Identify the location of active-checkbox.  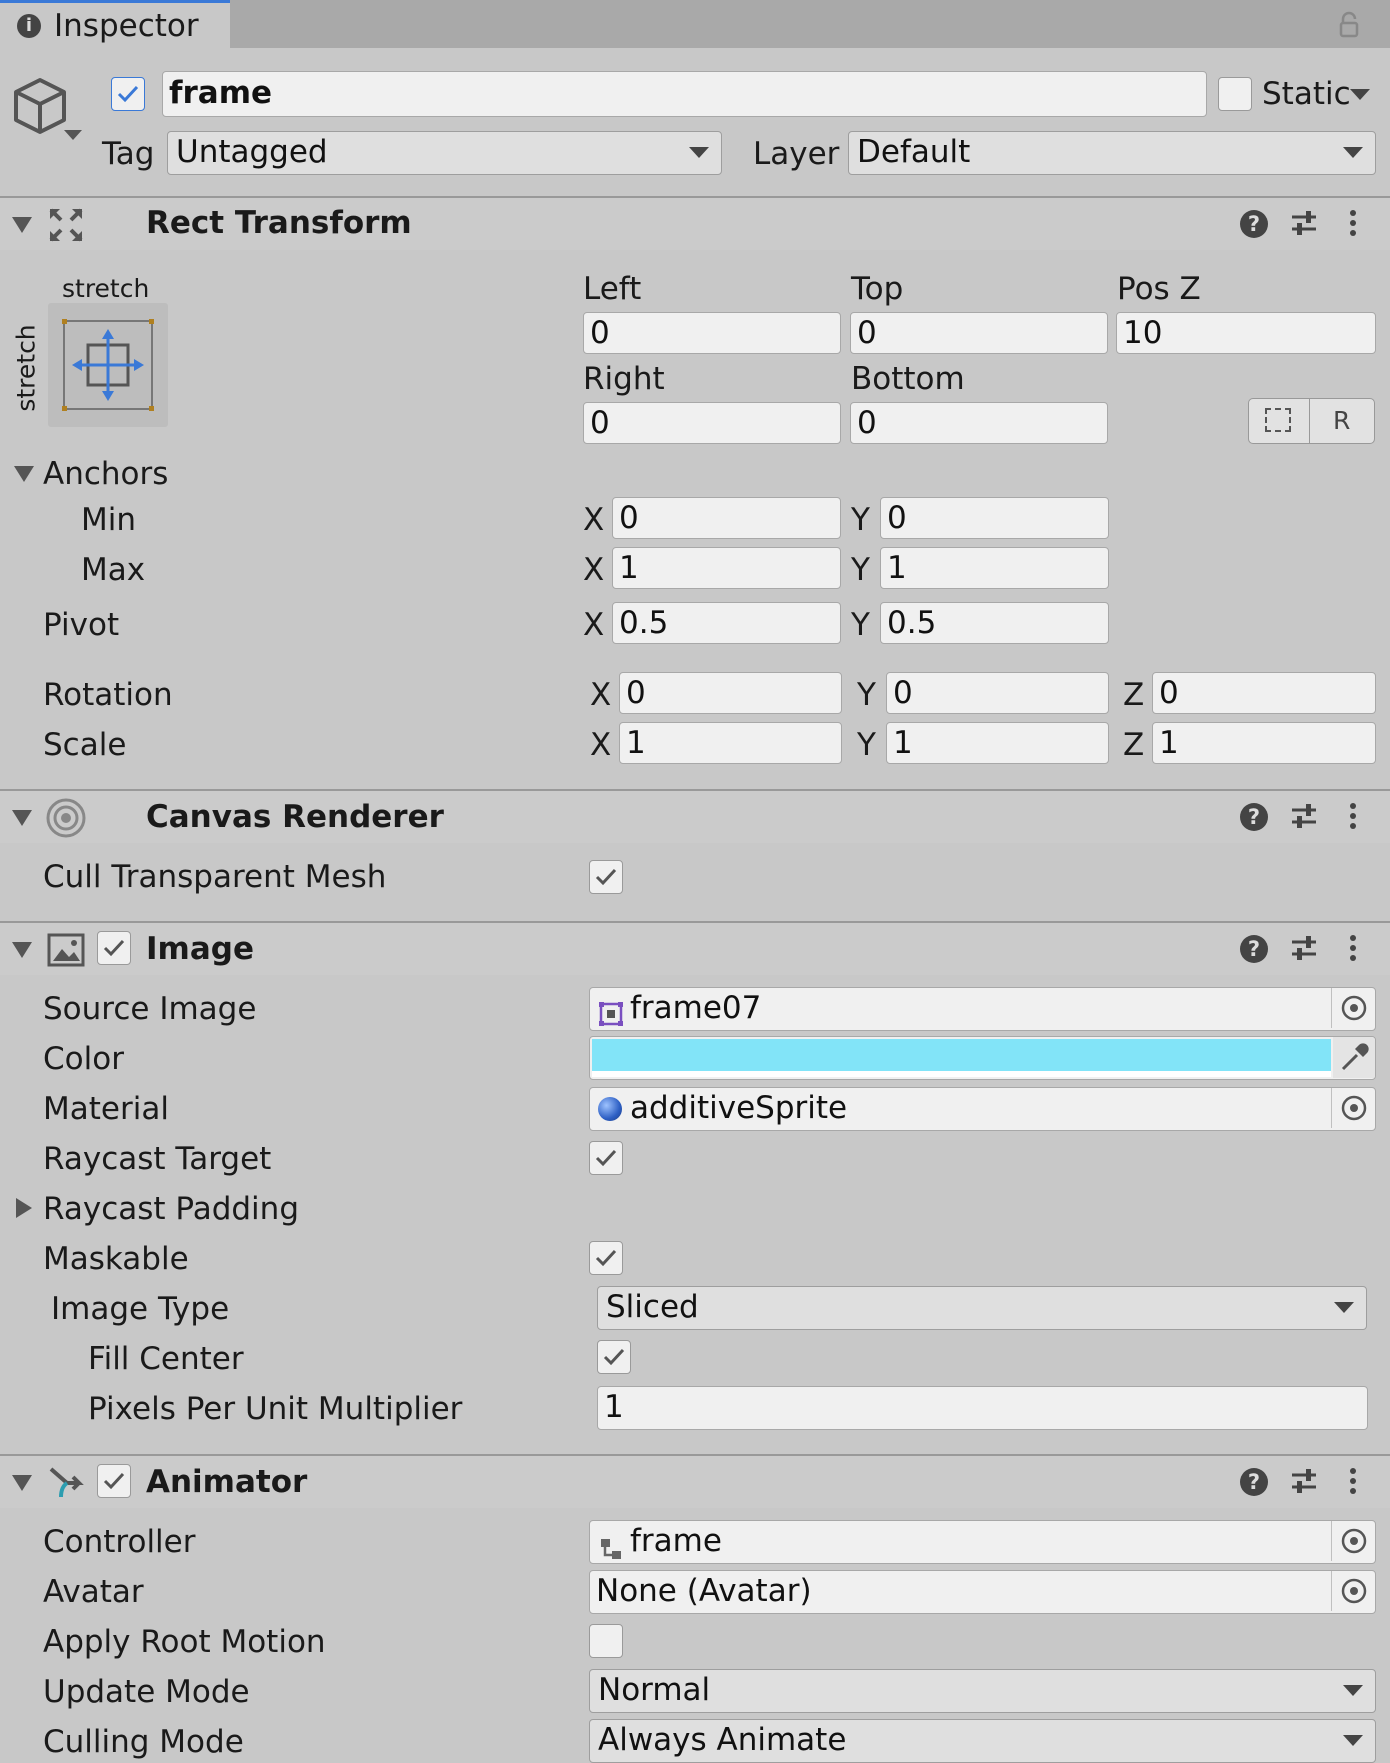
(128, 94).